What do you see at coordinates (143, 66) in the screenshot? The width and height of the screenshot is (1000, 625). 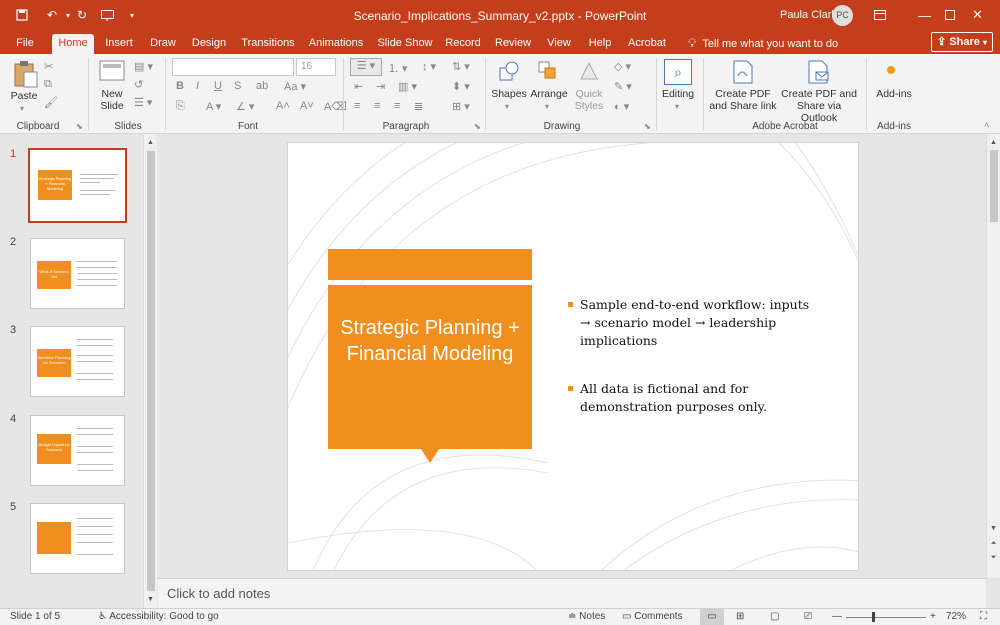 I see `layout-icon: ▤ ▾` at bounding box center [143, 66].